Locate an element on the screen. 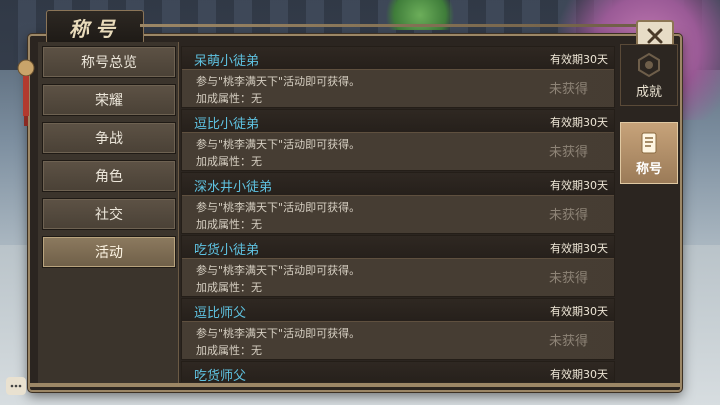  category-overview-button: 称号总览 is located at coordinates (109, 62).